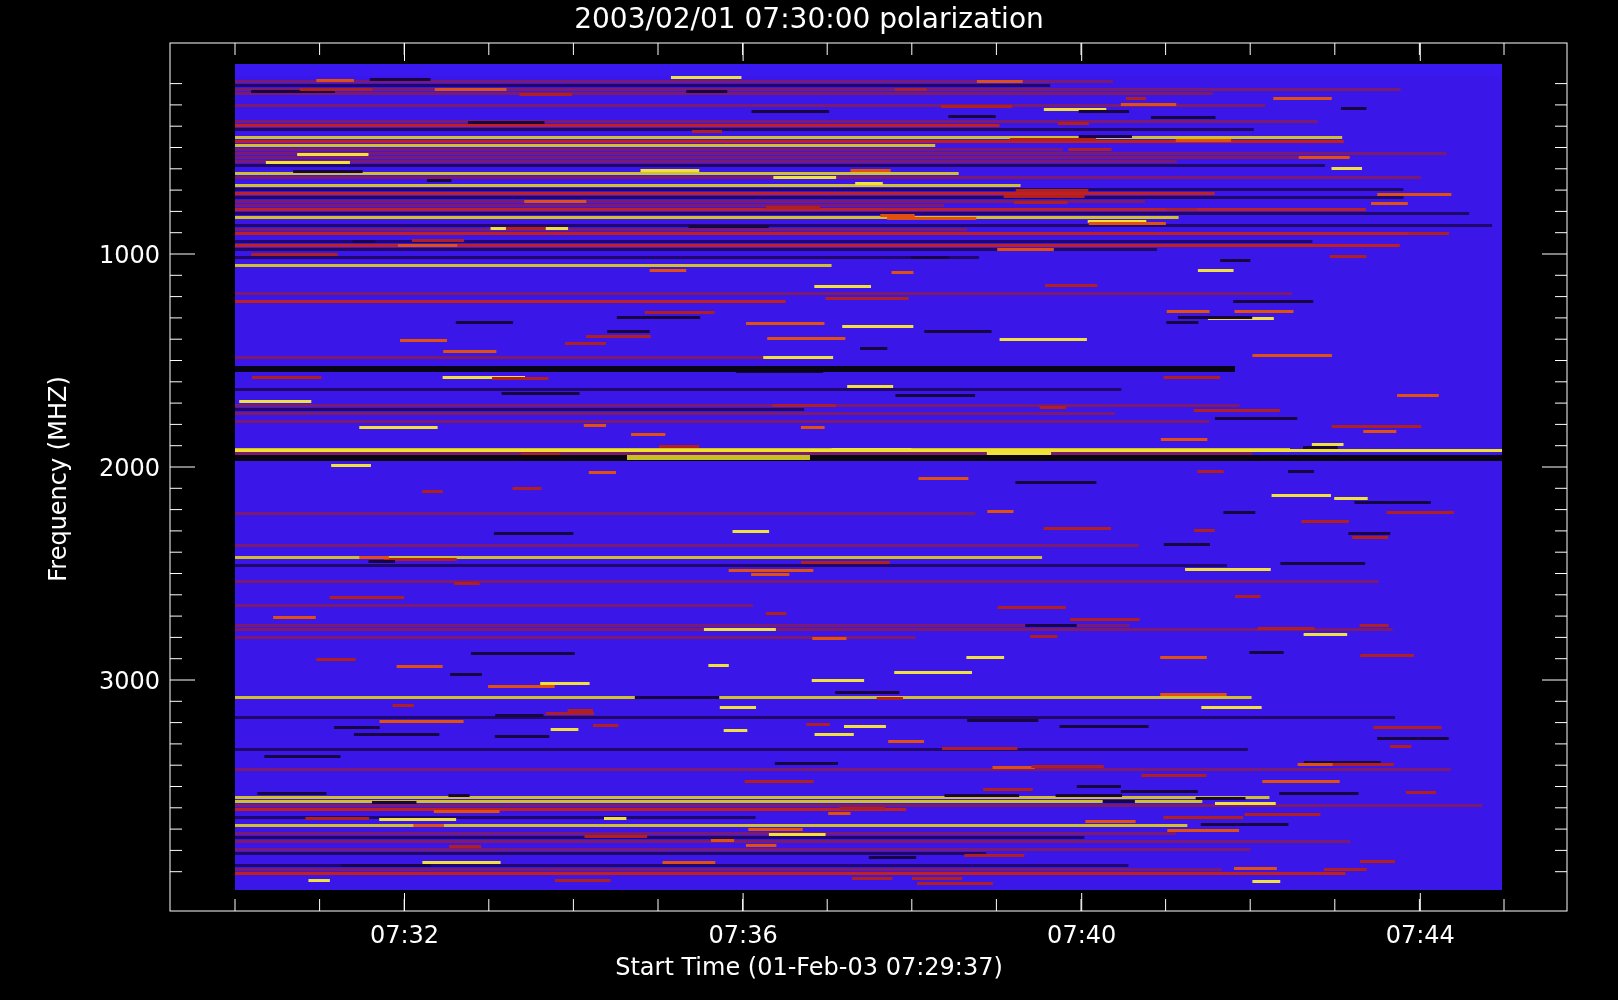  I want to click on tick-label: 07:40, so click(1082, 935).